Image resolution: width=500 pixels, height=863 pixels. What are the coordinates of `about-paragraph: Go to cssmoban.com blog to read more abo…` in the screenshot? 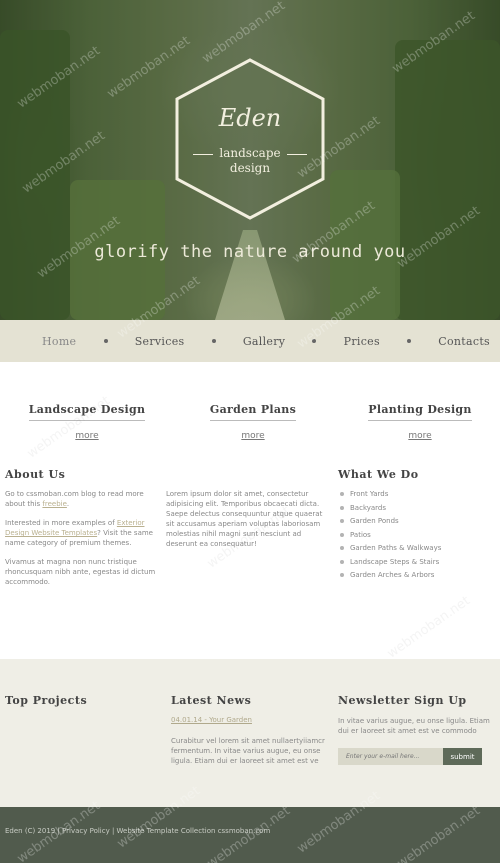 It's located at (82, 499).